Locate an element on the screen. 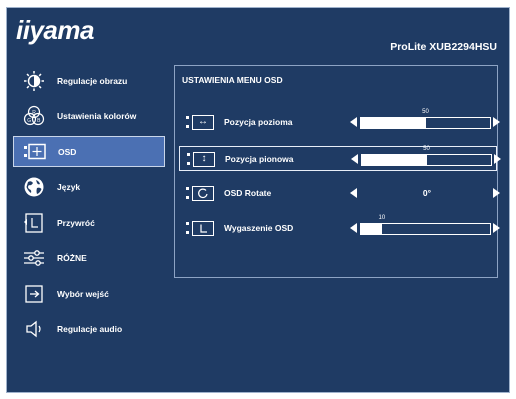 This screenshot has height=399, width=516. sidebar-item-input: Wybór wejść is located at coordinates (89, 293).